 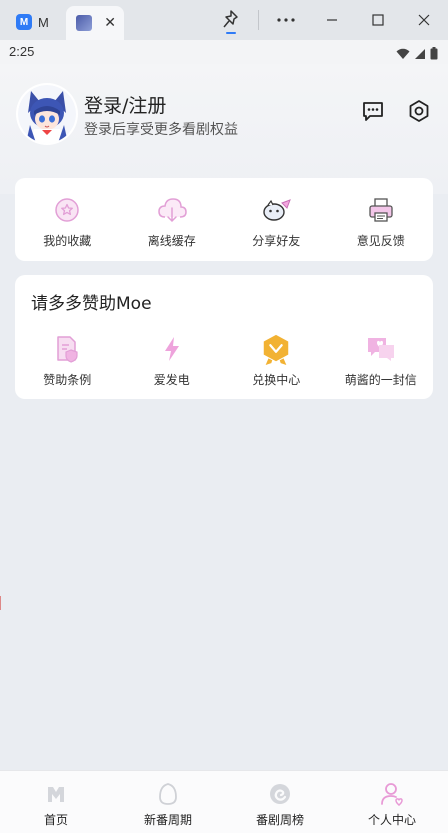 I want to click on more-options-icon, so click(x=286, y=20).